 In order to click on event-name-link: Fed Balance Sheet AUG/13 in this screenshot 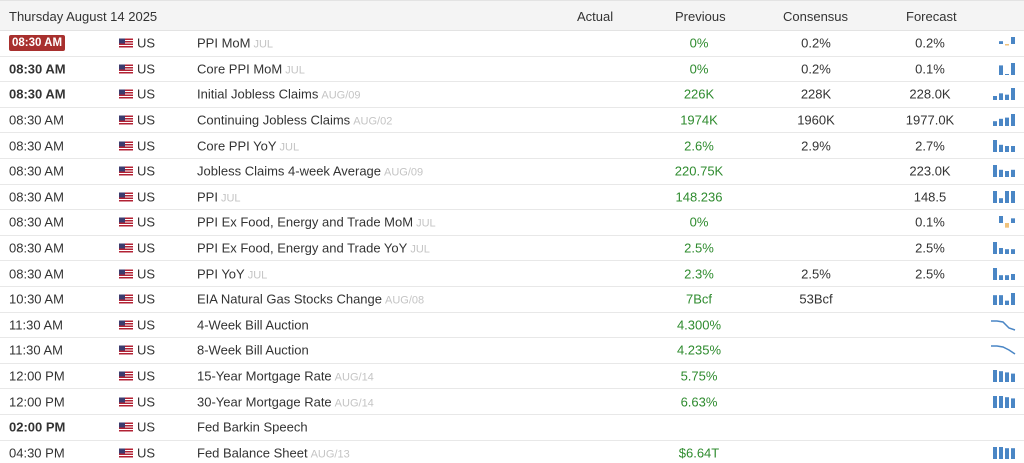, I will do `click(273, 452)`.